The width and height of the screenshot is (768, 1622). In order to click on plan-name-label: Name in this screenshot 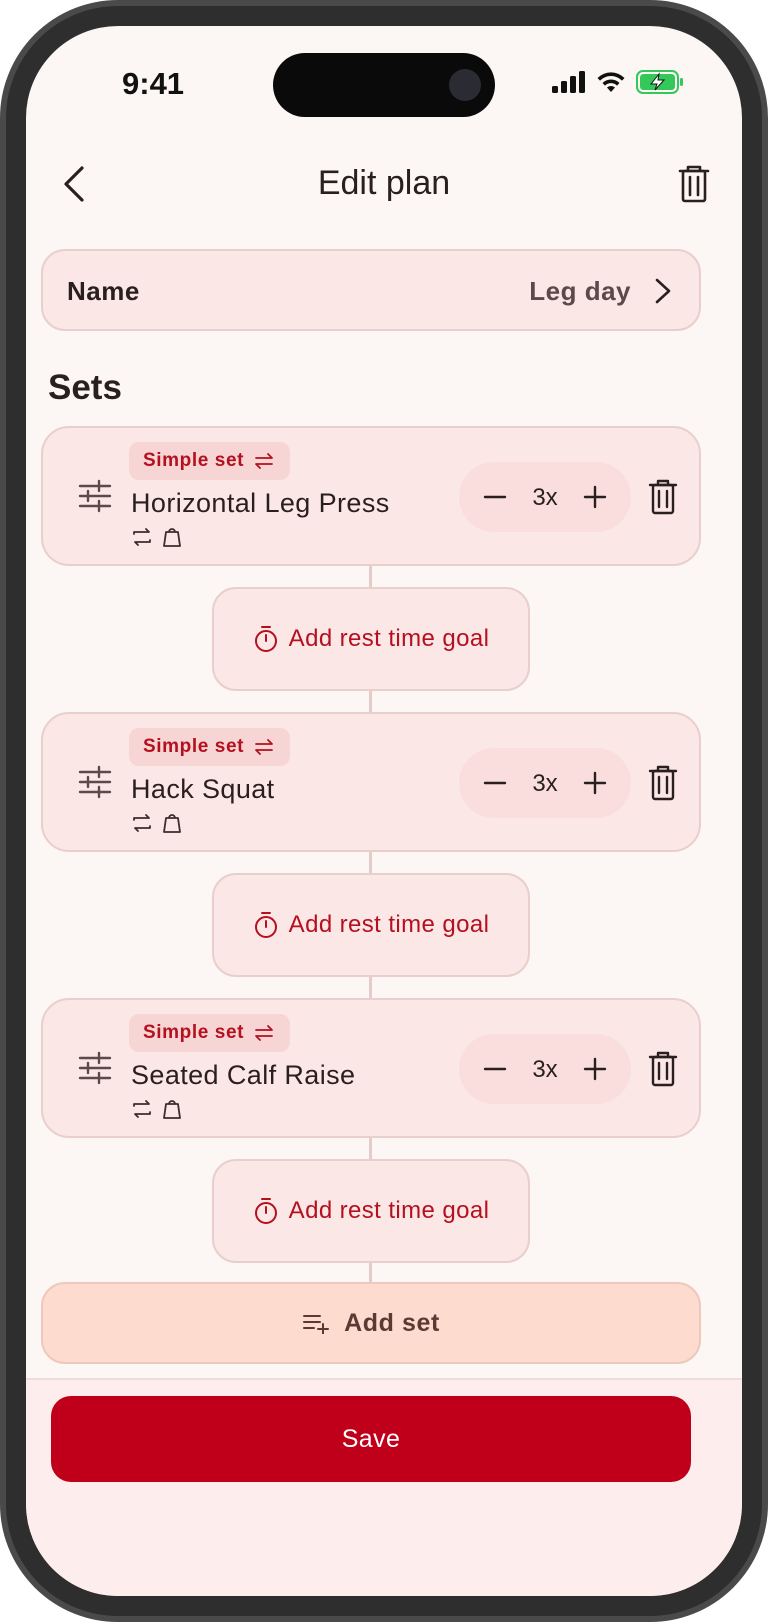, I will do `click(103, 291)`.